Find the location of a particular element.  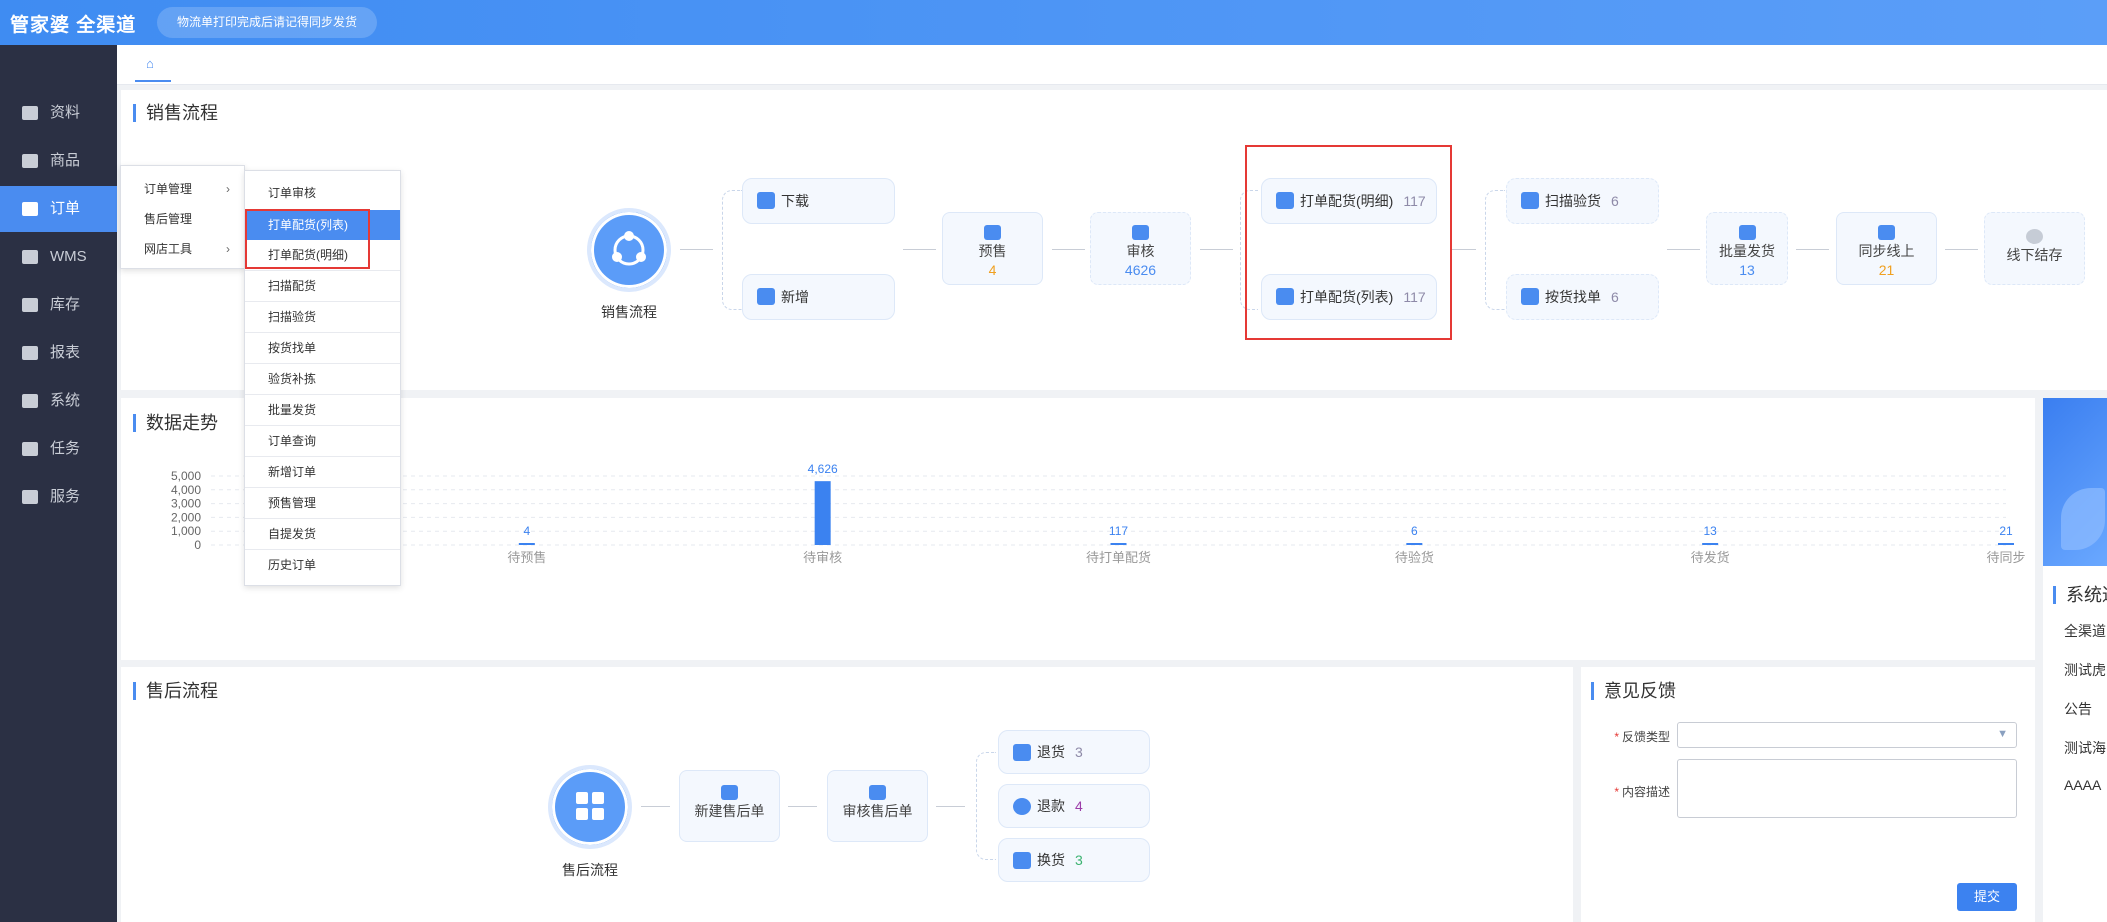

menu-item-find-order: 按货找单 is located at coordinates (322, 348).